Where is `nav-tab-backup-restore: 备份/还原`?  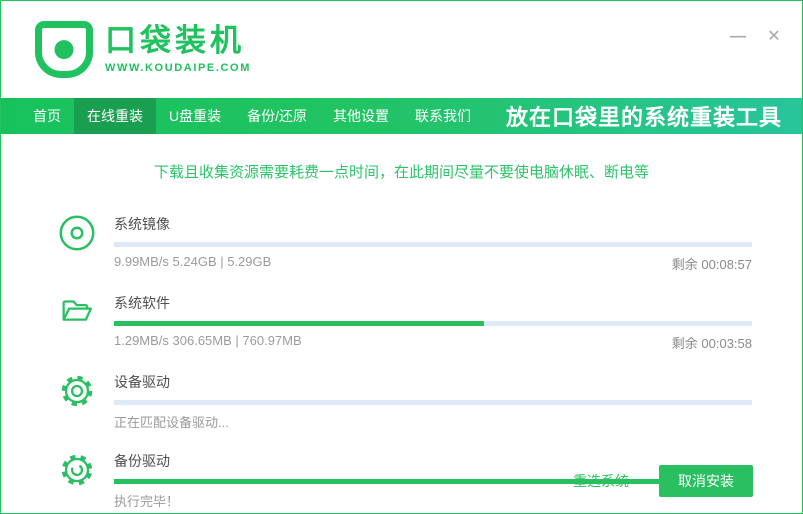 nav-tab-backup-restore: 备份/还原 is located at coordinates (277, 116).